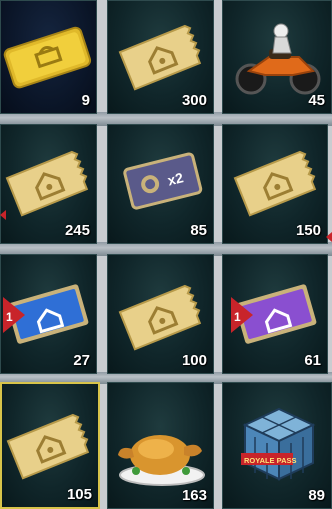 The width and height of the screenshot is (332, 509). I want to click on inventory-slot-coupon: 300, so click(160, 57).